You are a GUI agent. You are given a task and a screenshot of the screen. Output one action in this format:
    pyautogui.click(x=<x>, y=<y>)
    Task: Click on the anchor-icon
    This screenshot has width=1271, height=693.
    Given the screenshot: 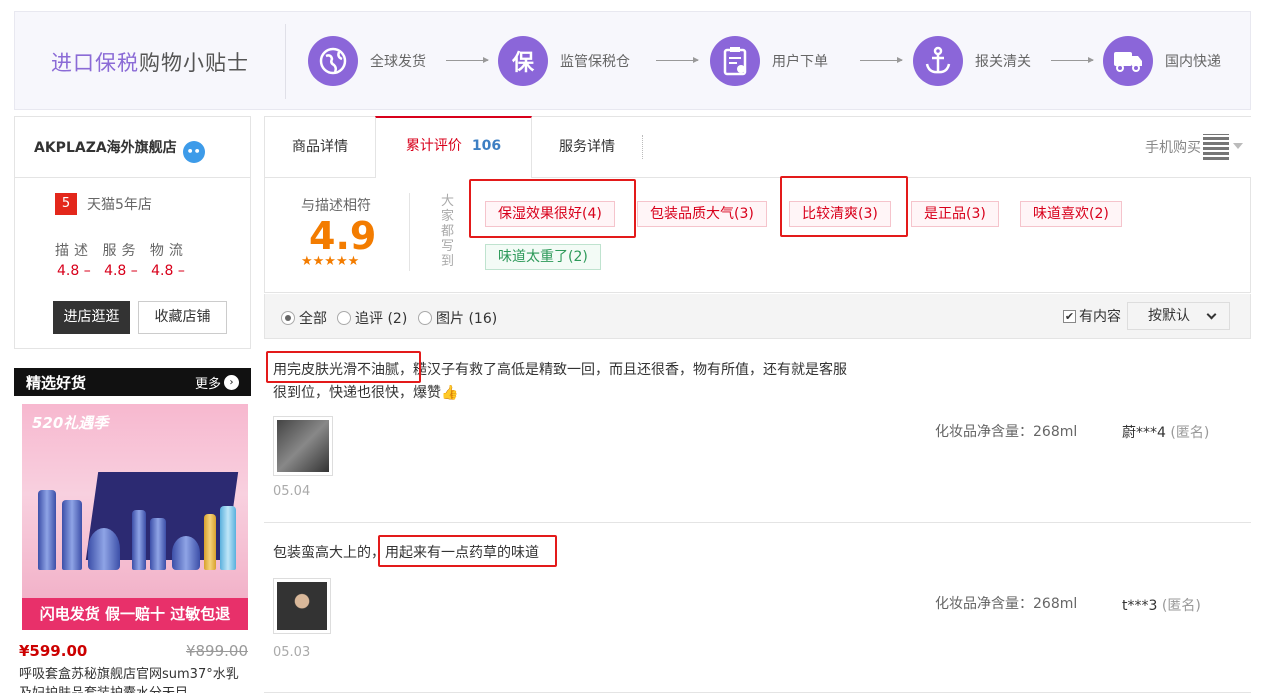 What is the action you would take?
    pyautogui.click(x=938, y=61)
    